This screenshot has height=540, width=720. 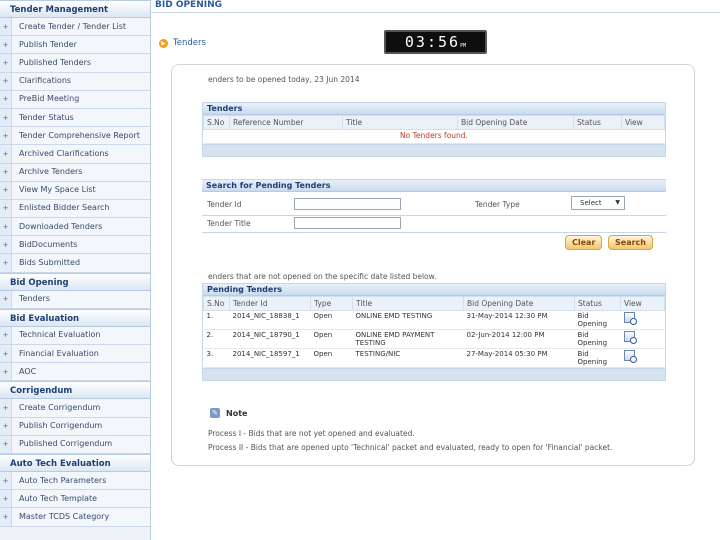 What do you see at coordinates (435, 12) in the screenshot?
I see `title-divider` at bounding box center [435, 12].